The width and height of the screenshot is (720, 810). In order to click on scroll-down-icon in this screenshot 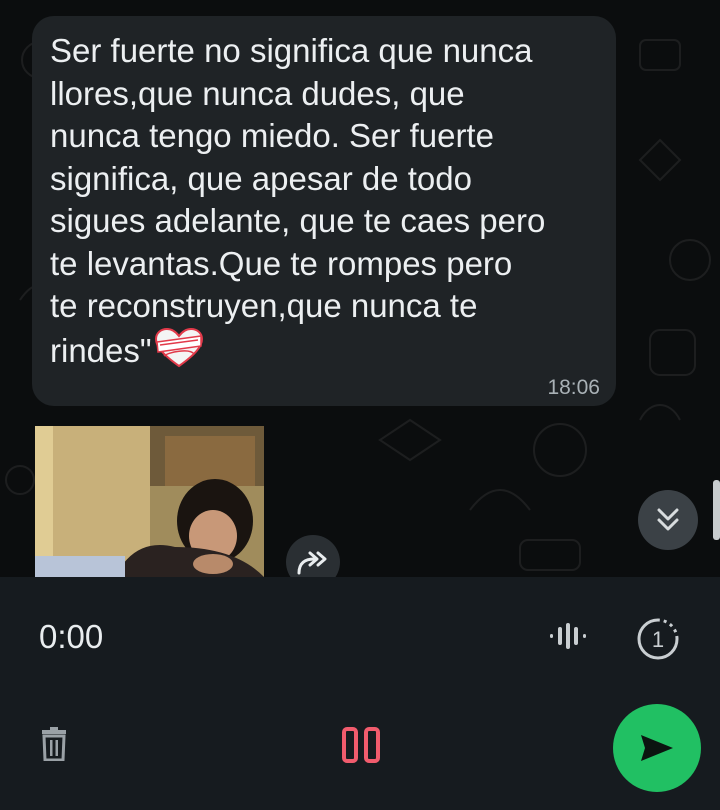, I will do `click(668, 519)`.